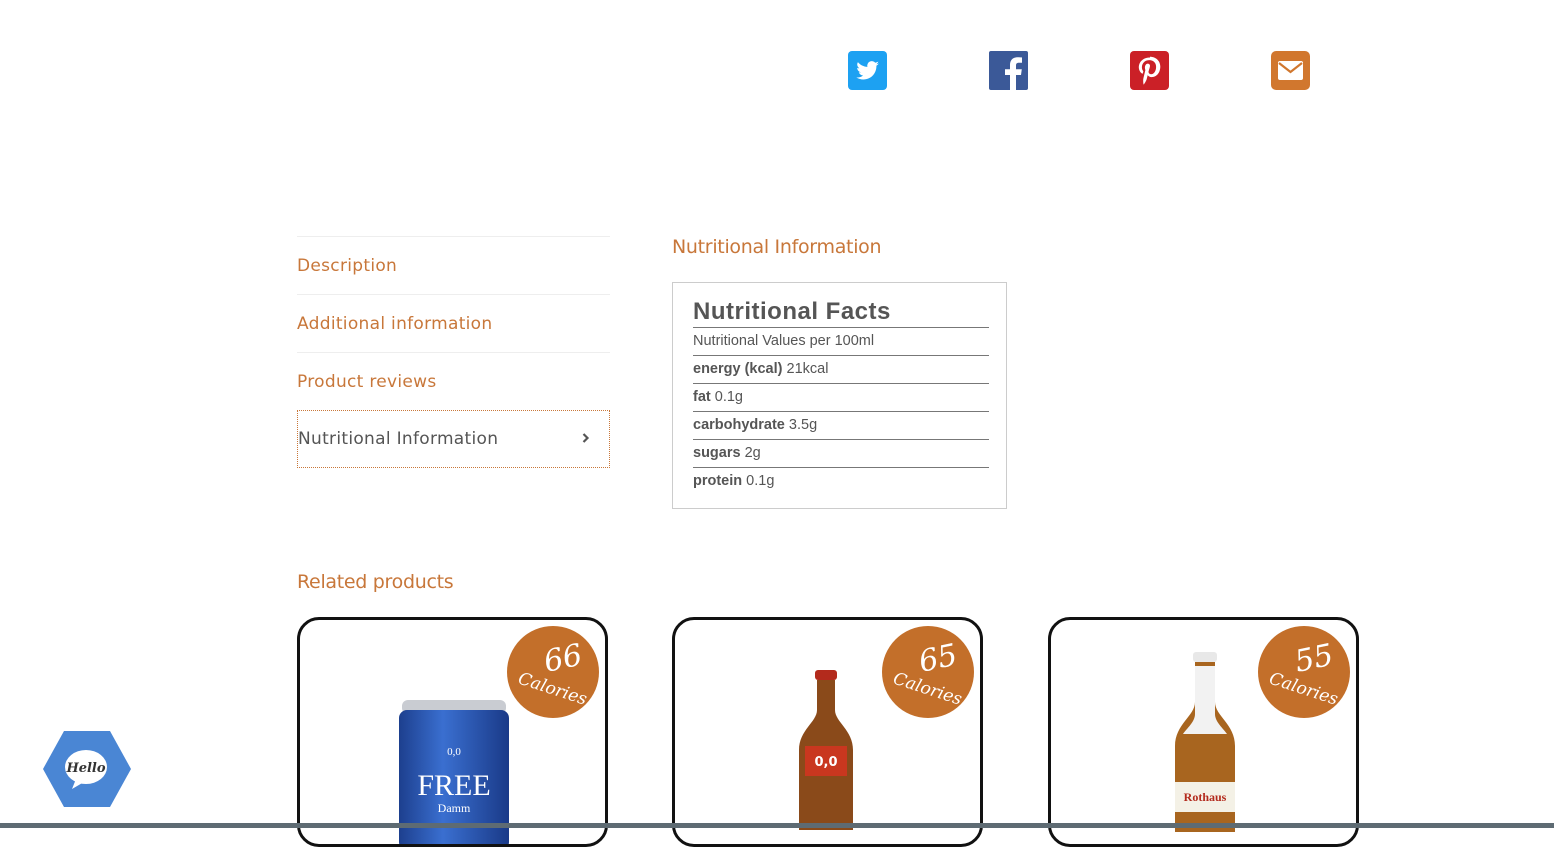 This screenshot has height=847, width=1554. I want to click on chat-label: Hello, so click(85, 768).